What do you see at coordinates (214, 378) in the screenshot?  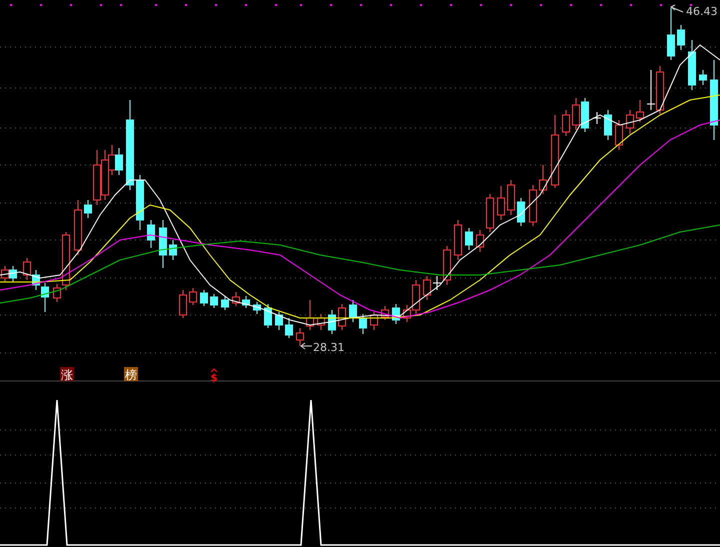 I see `signal-mark: $` at bounding box center [214, 378].